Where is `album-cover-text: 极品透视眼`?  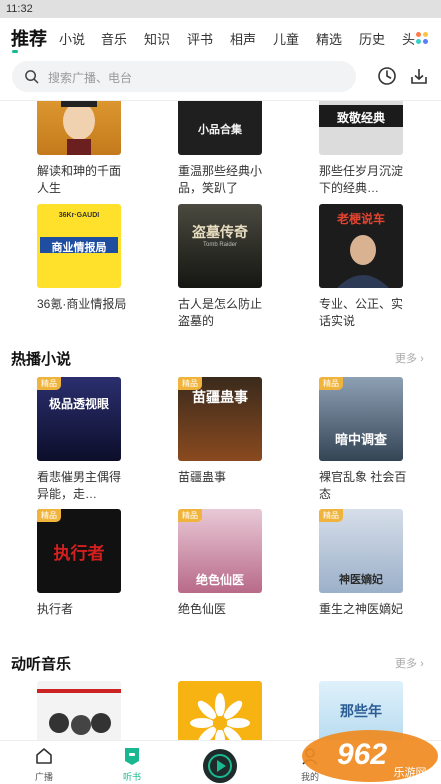
album-cover-text: 极品透视眼 is located at coordinates (78, 404).